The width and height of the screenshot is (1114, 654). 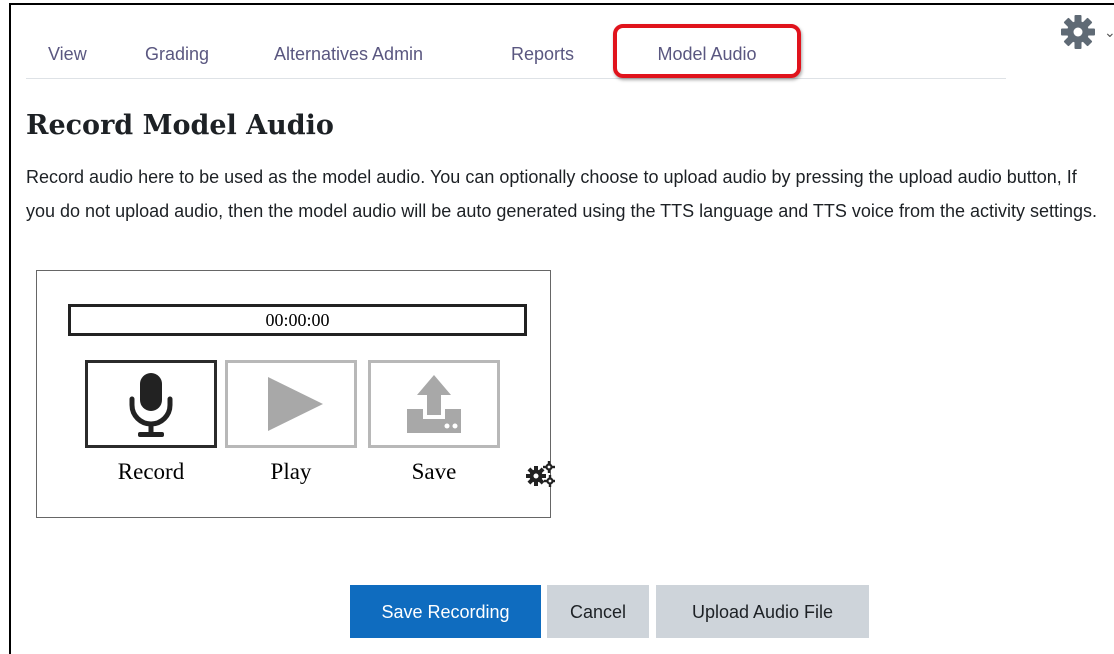 I want to click on save-upload-button, so click(x=434, y=404).